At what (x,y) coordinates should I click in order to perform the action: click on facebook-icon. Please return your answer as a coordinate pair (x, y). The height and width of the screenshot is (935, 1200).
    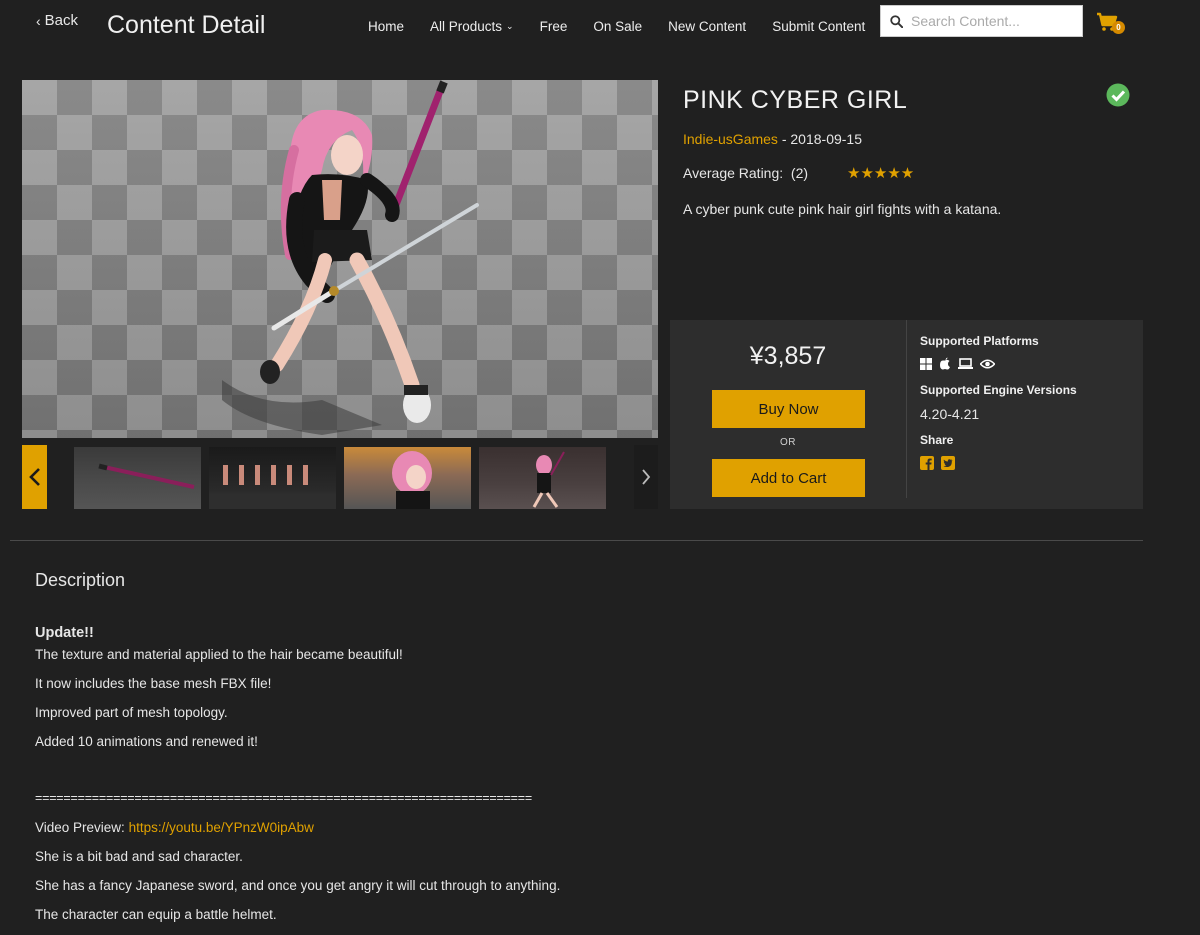
    Looking at the image, I should click on (927, 463).